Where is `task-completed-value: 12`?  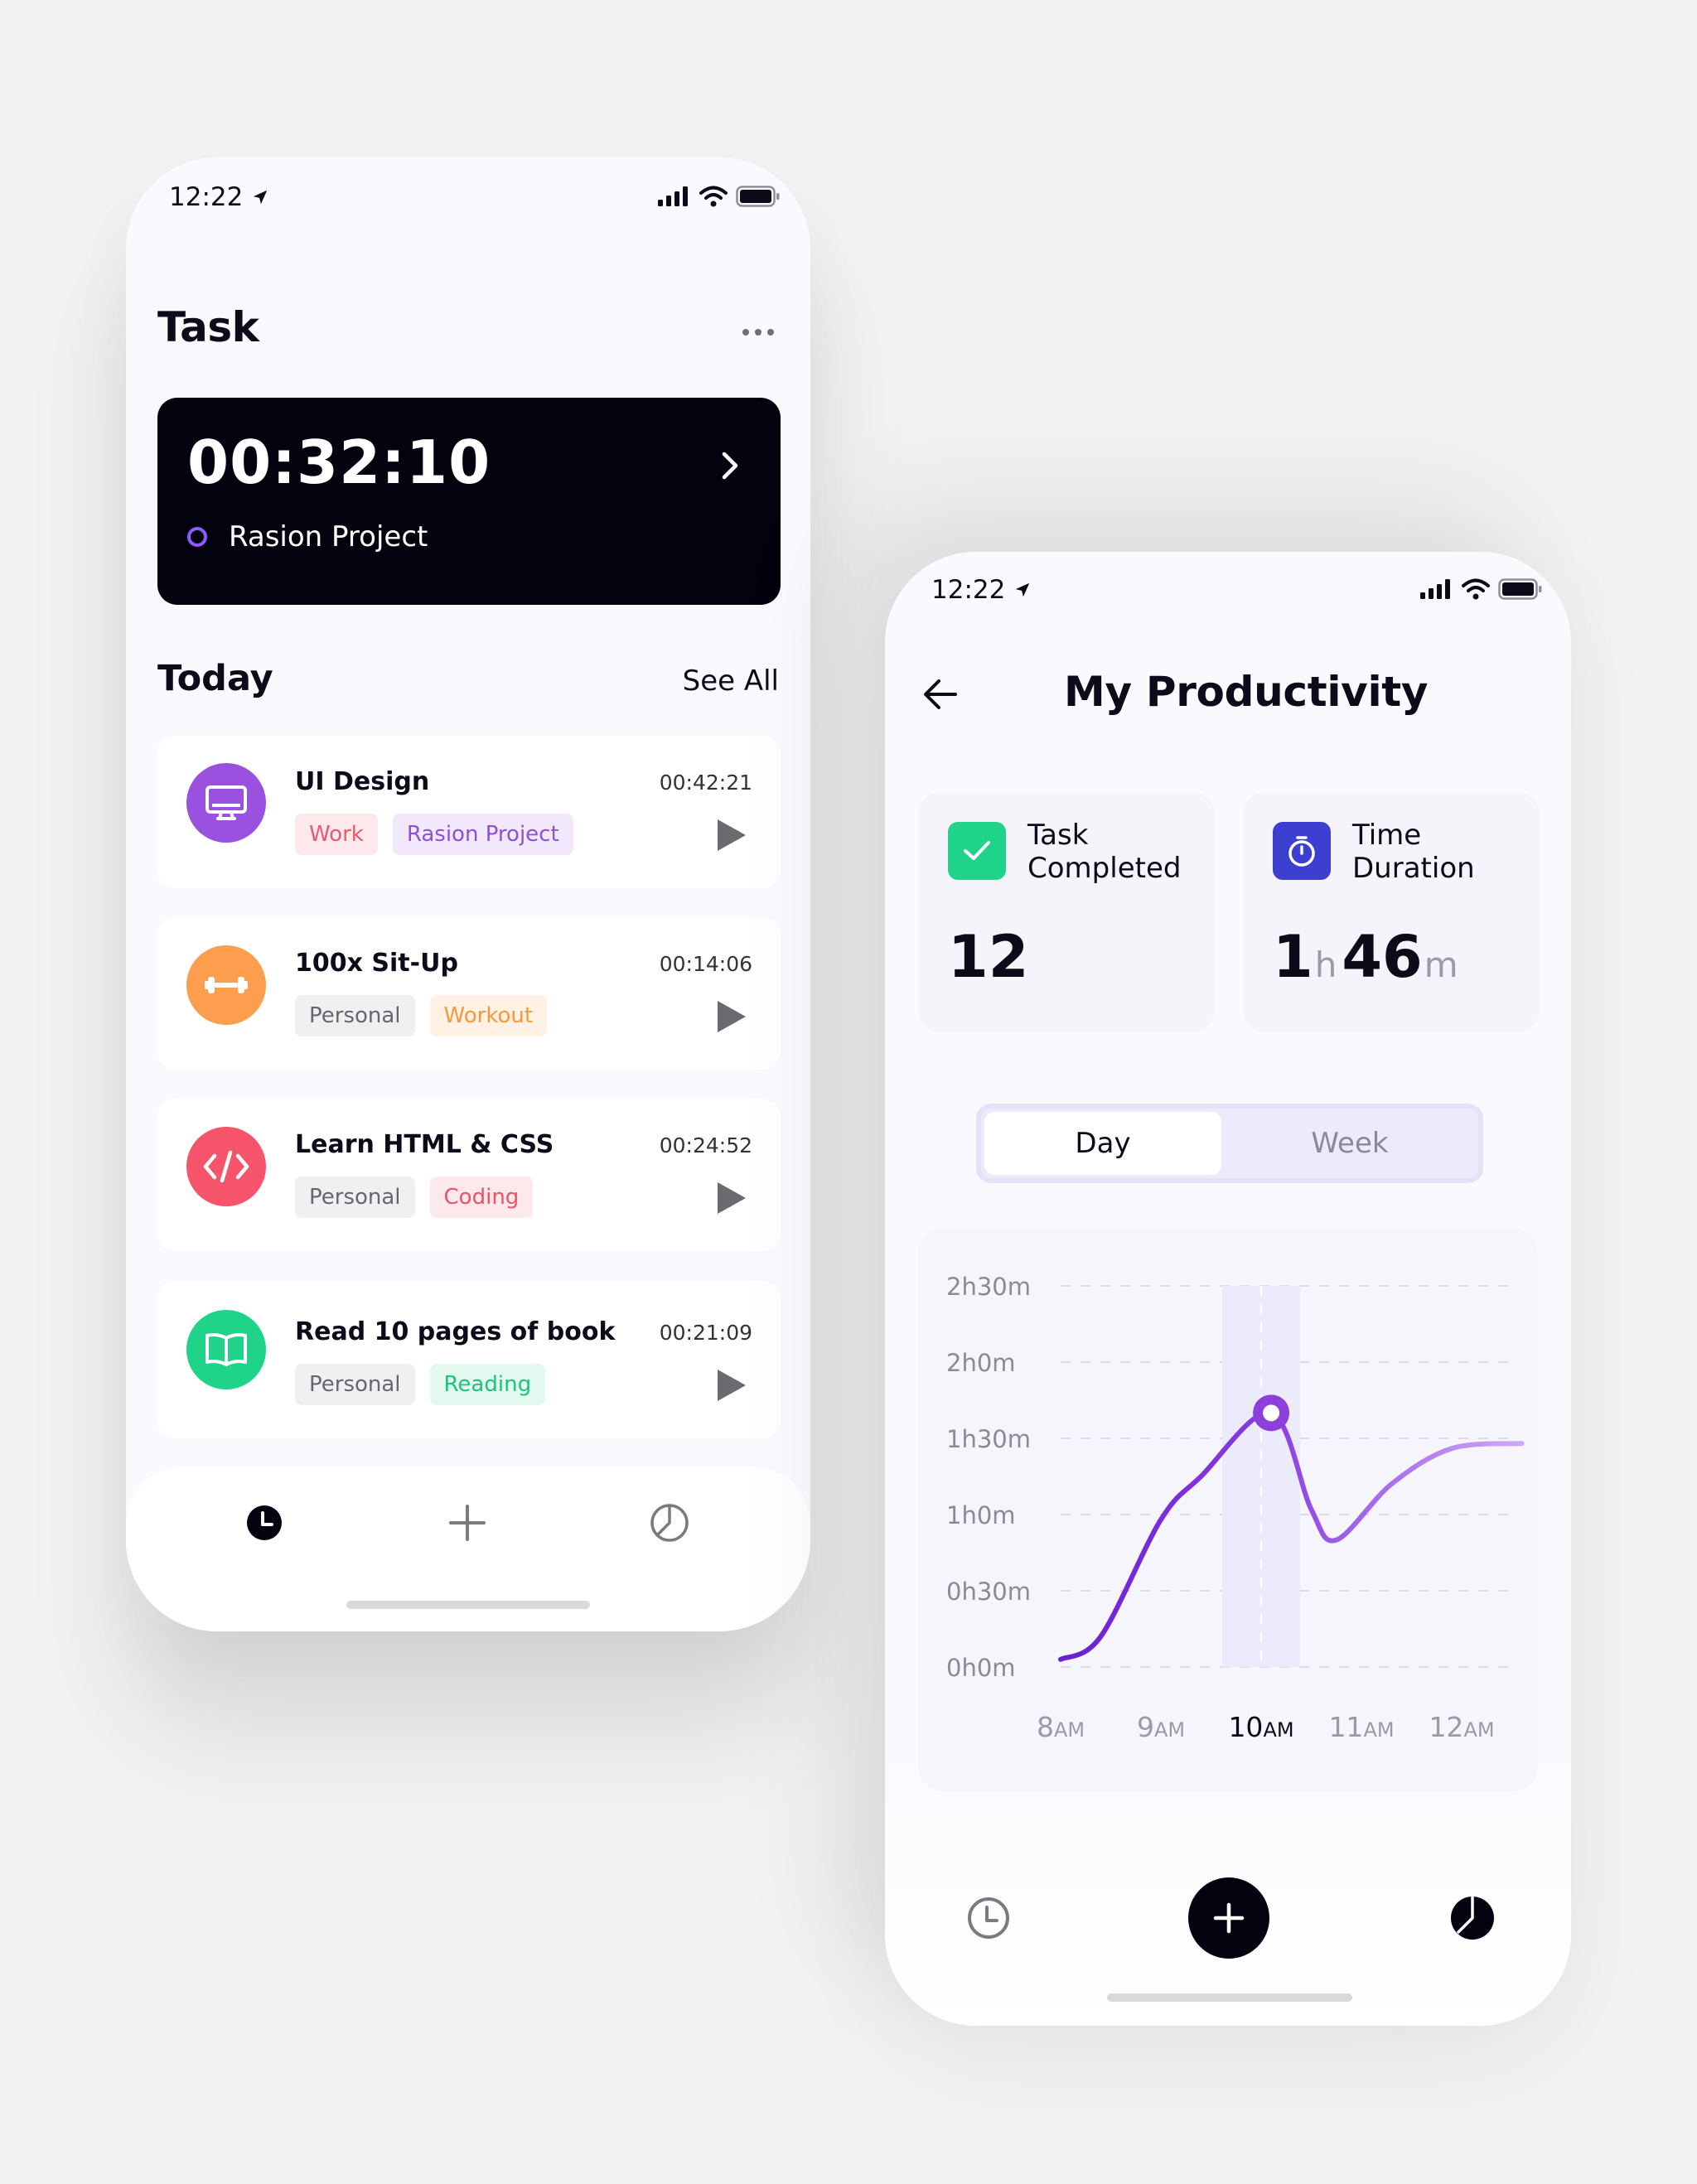
task-completed-value: 12 is located at coordinates (988, 957).